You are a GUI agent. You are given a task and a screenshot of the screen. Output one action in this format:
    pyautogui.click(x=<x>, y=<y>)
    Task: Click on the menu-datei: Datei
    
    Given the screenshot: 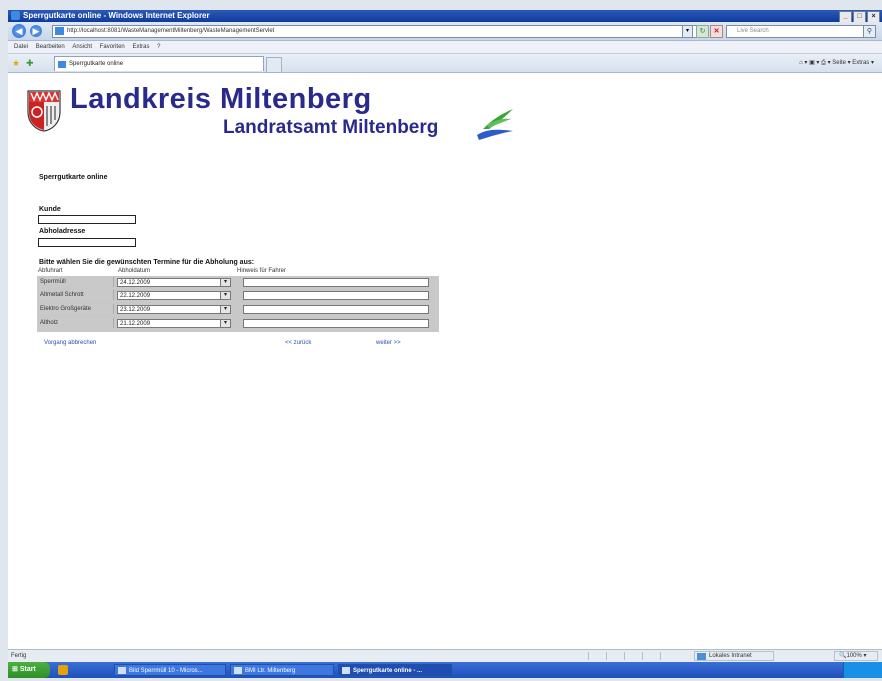 What is the action you would take?
    pyautogui.click(x=21, y=47)
    